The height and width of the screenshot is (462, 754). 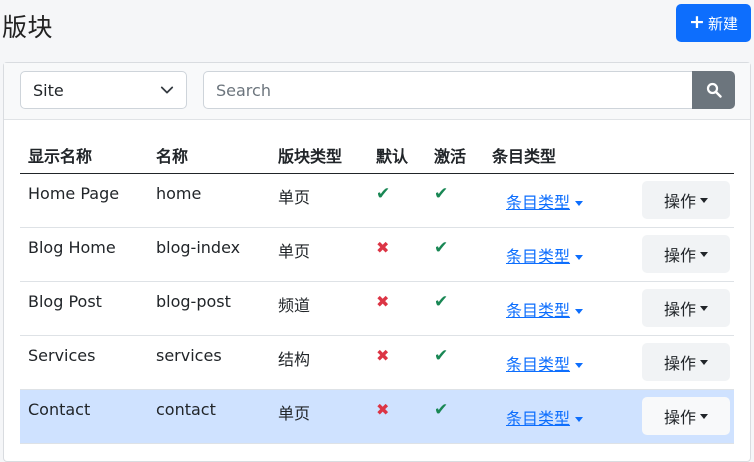 I want to click on table-row: Home Page home 单页 ✔ ✔ 条目类型 操作, so click(x=377, y=200).